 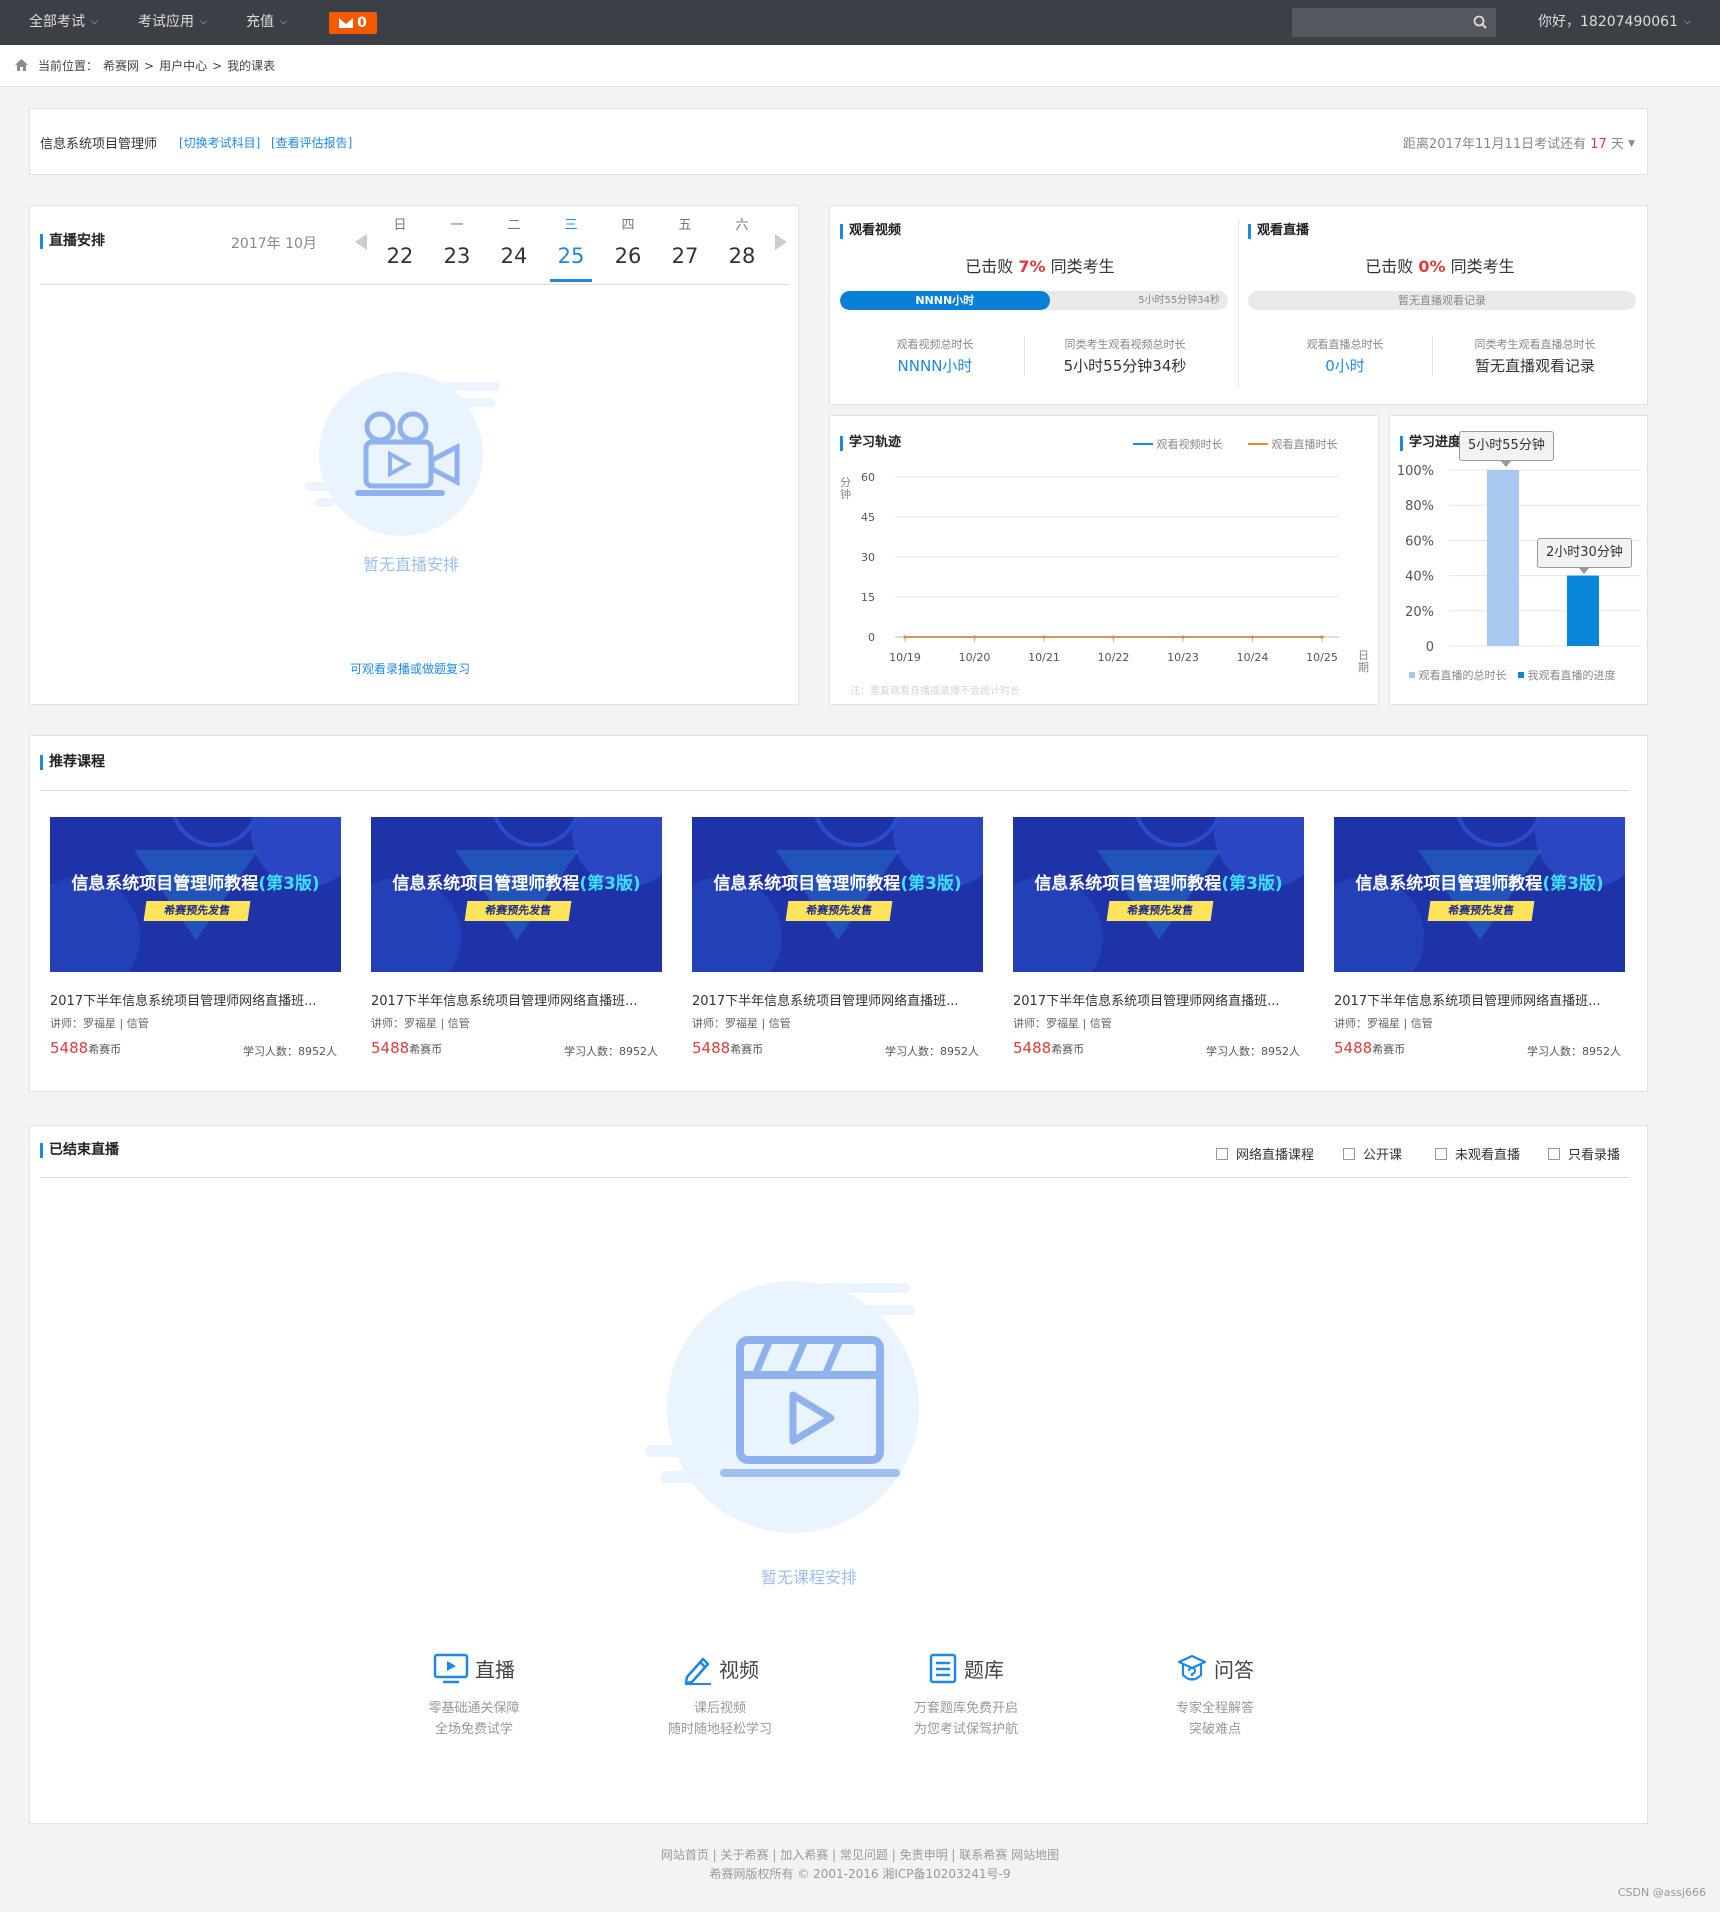 What do you see at coordinates (1383, 1023) in the screenshot?
I see `course-teacher: 讲师：罗福星 | 信管` at bounding box center [1383, 1023].